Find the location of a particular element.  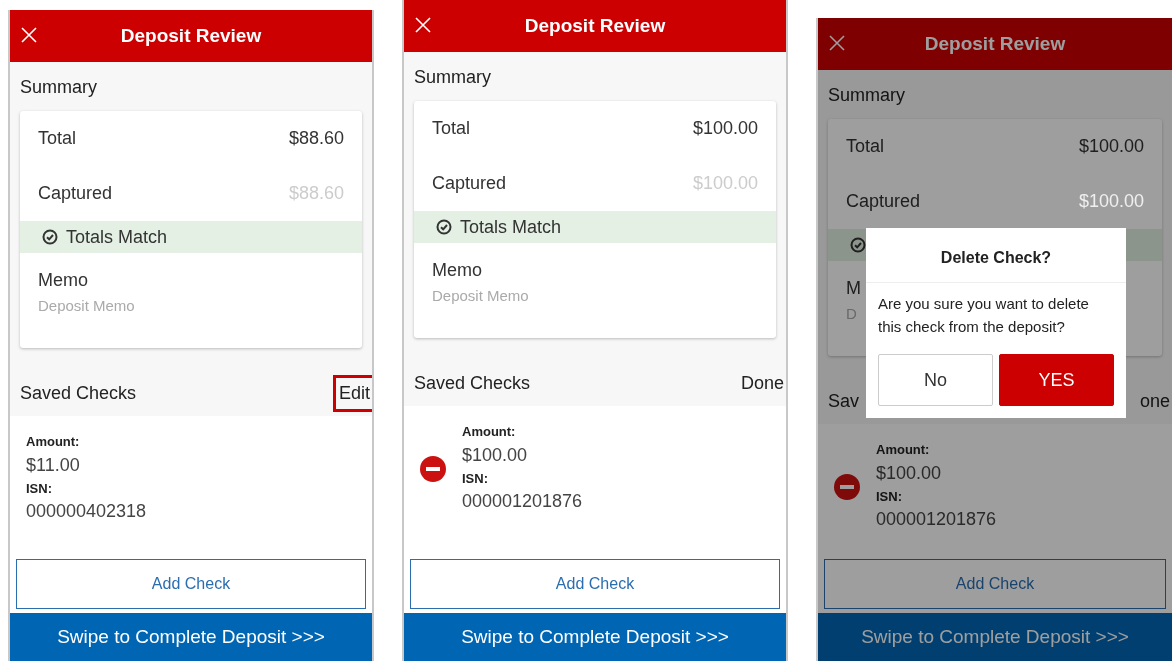

dialog-message: Are you sure you want to delete this check from the deposit? is located at coordinates (983, 315).